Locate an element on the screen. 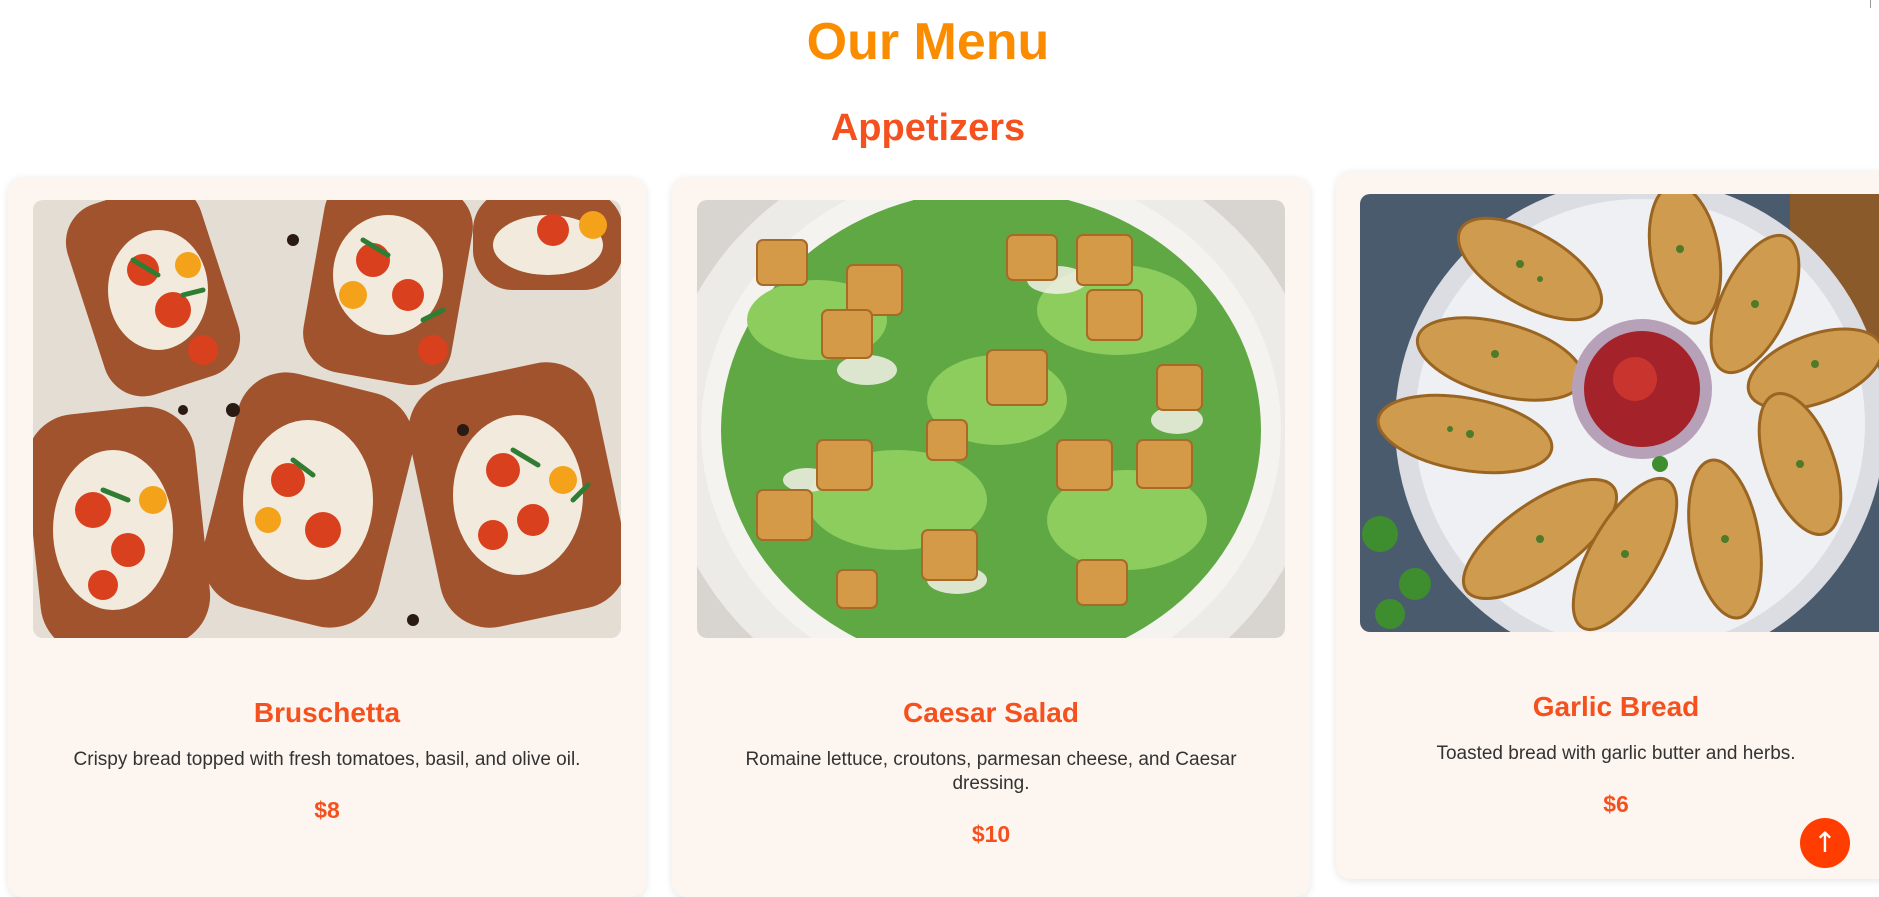 This screenshot has width=1879, height=897. item-price: $6 is located at coordinates (1616, 804).